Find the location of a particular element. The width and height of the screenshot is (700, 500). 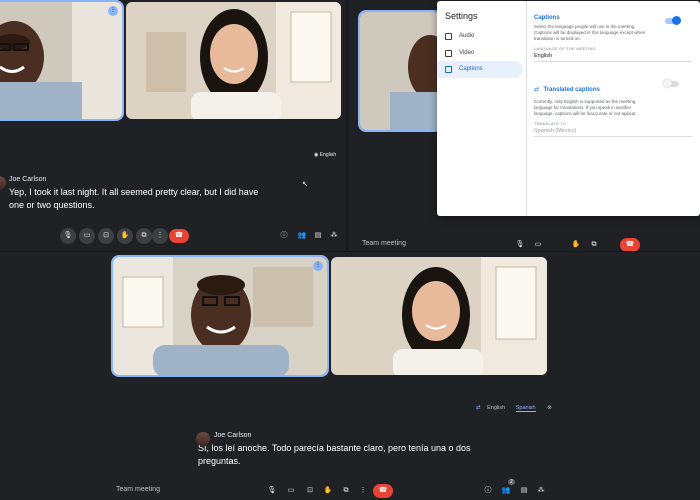

caption-language-chip: ◉ English is located at coordinates (325, 155).